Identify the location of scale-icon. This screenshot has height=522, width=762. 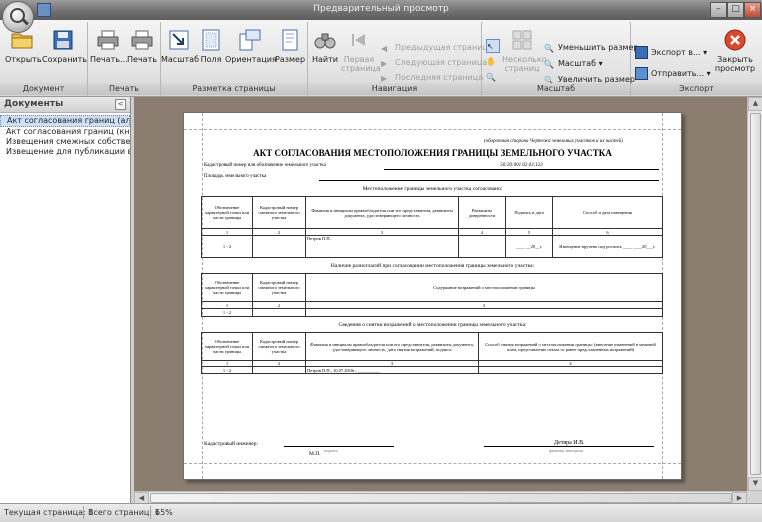
(179, 40).